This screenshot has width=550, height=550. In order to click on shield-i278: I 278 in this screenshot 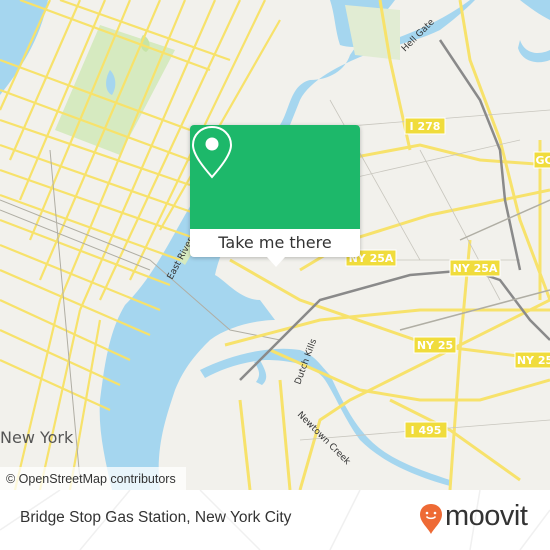, I will do `click(425, 126)`.